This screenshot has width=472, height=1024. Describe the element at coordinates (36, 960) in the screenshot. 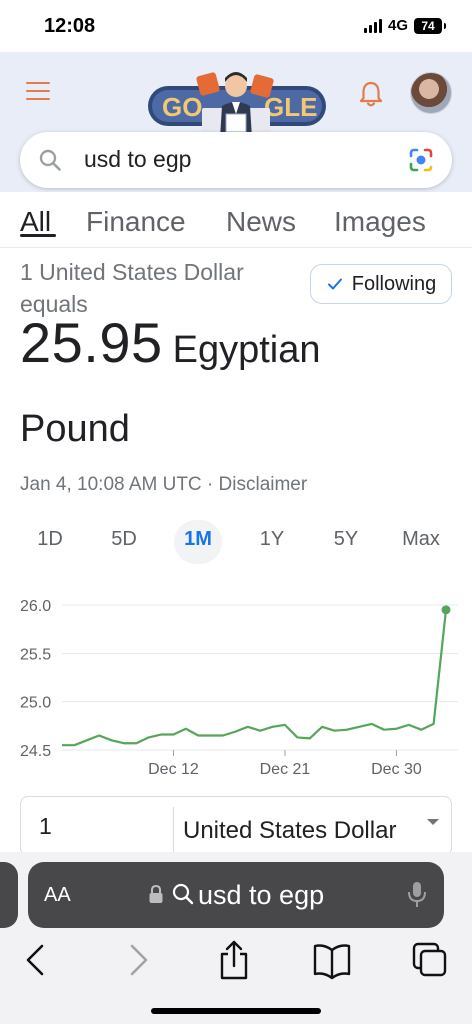

I see `back-chevron-icon` at that location.